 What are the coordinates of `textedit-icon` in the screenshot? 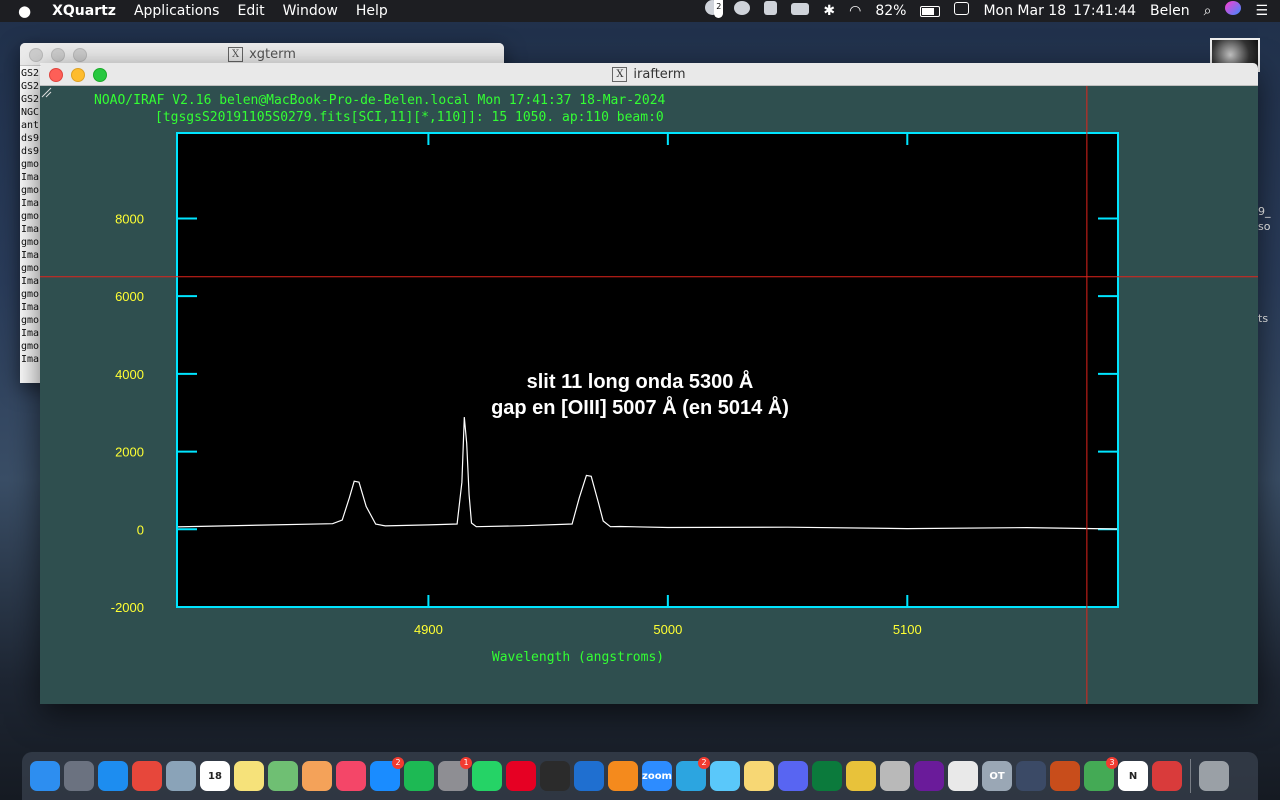 It's located at (963, 776).